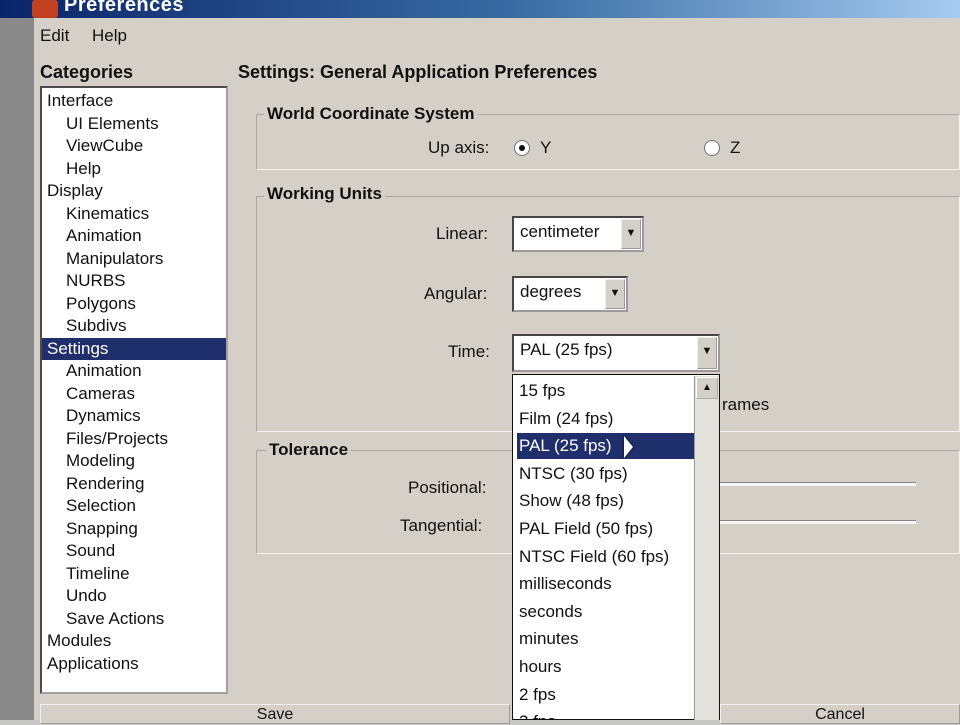  What do you see at coordinates (134, 146) in the screenshot?
I see `category-item: ViewCube` at bounding box center [134, 146].